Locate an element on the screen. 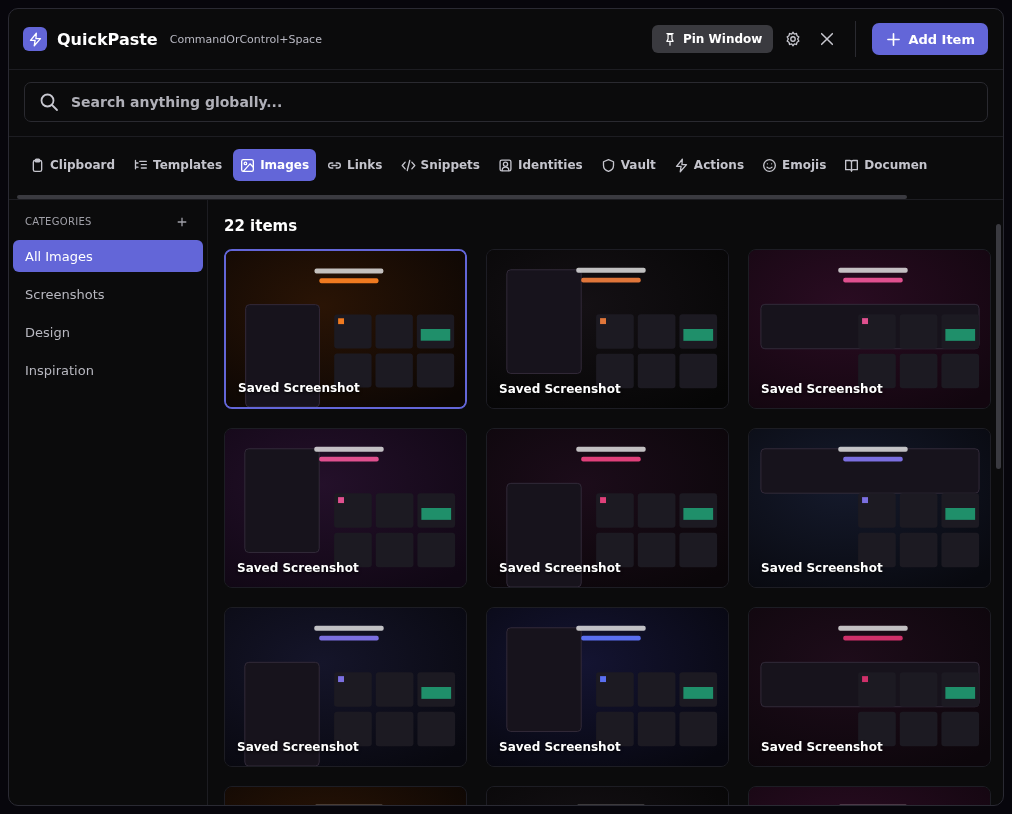 This screenshot has height=814, width=1012. book-icon is located at coordinates (852, 165).